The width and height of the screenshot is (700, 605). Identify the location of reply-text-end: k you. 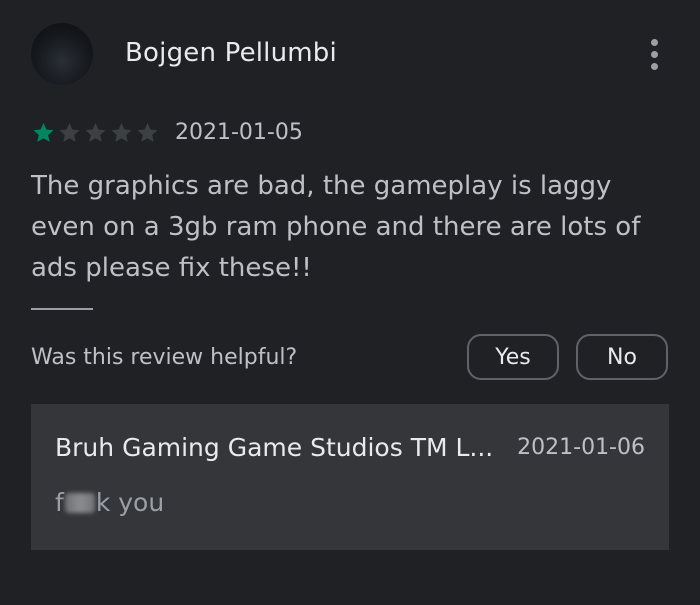
(130, 502).